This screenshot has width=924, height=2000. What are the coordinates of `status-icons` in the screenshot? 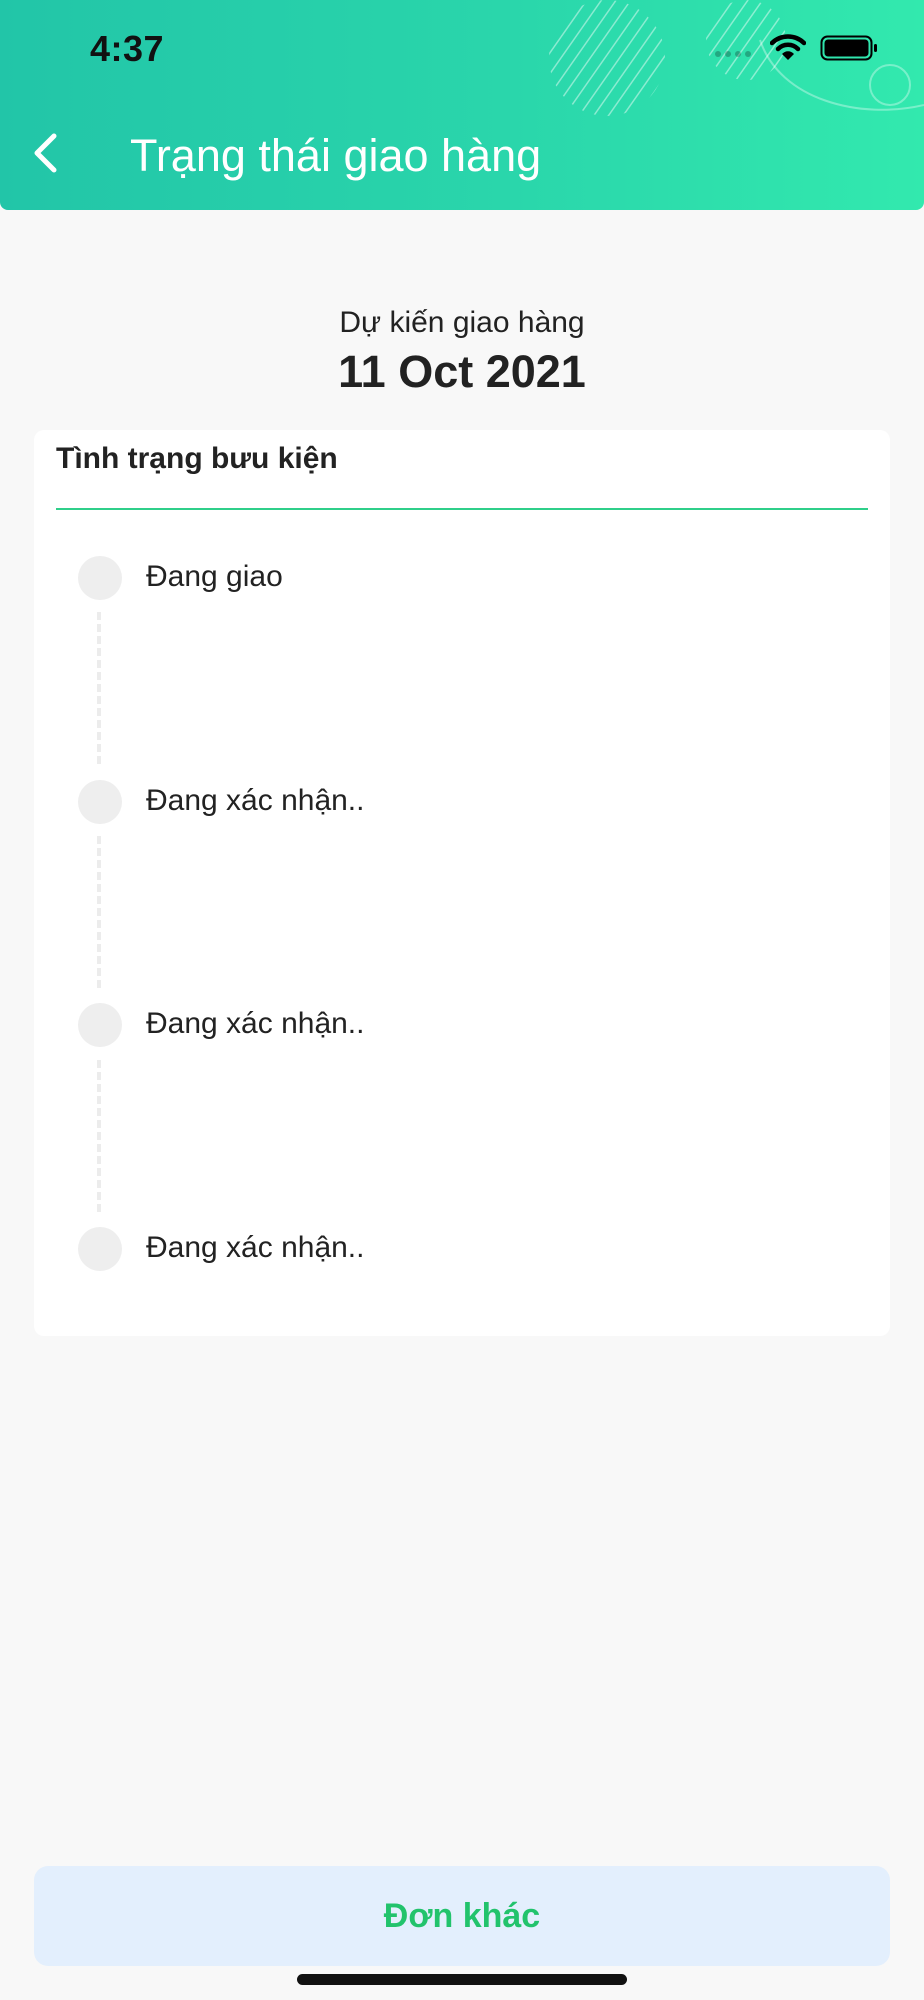 It's located at (795, 48).